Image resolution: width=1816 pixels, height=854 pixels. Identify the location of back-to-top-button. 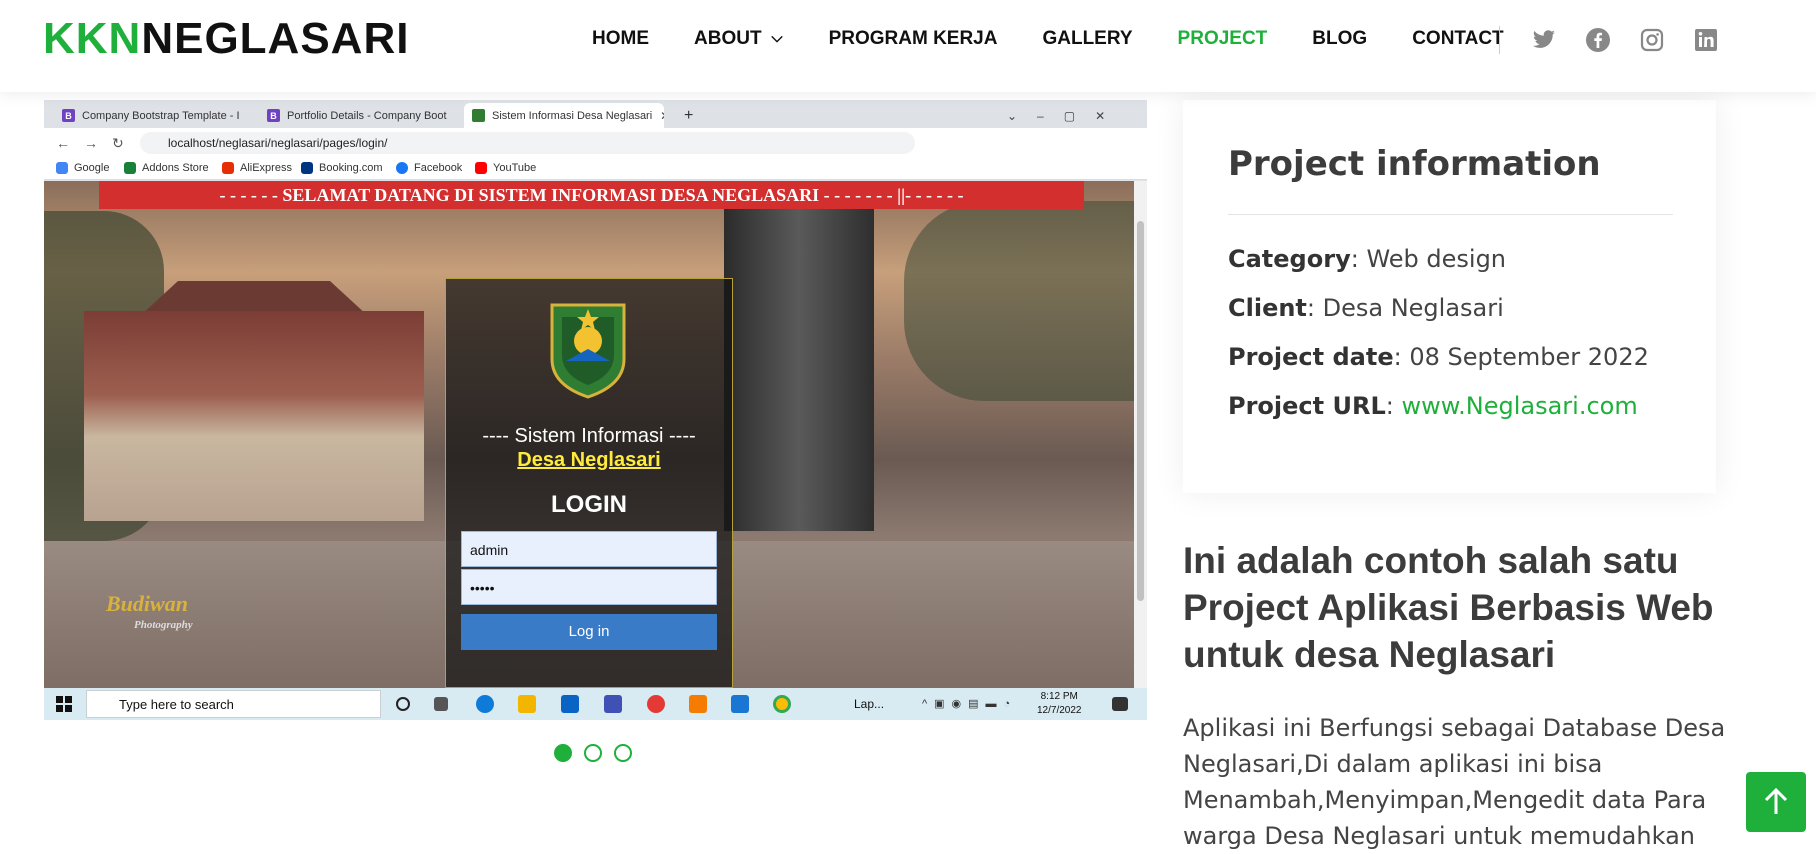
(1776, 802).